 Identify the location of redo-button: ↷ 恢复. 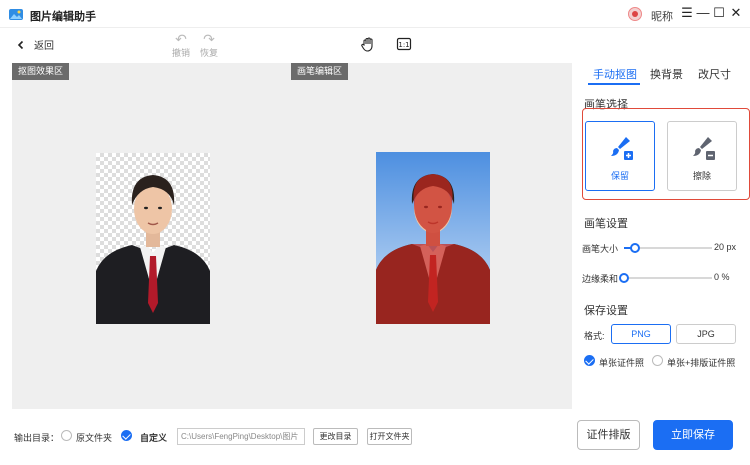
(209, 45).